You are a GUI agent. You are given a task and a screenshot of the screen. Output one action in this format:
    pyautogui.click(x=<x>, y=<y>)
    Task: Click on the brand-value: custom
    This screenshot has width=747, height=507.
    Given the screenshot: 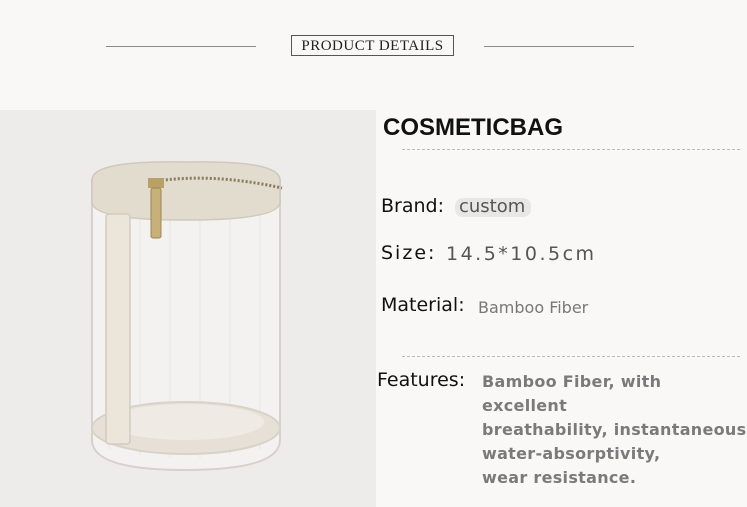 What is the action you would take?
    pyautogui.click(x=492, y=206)
    